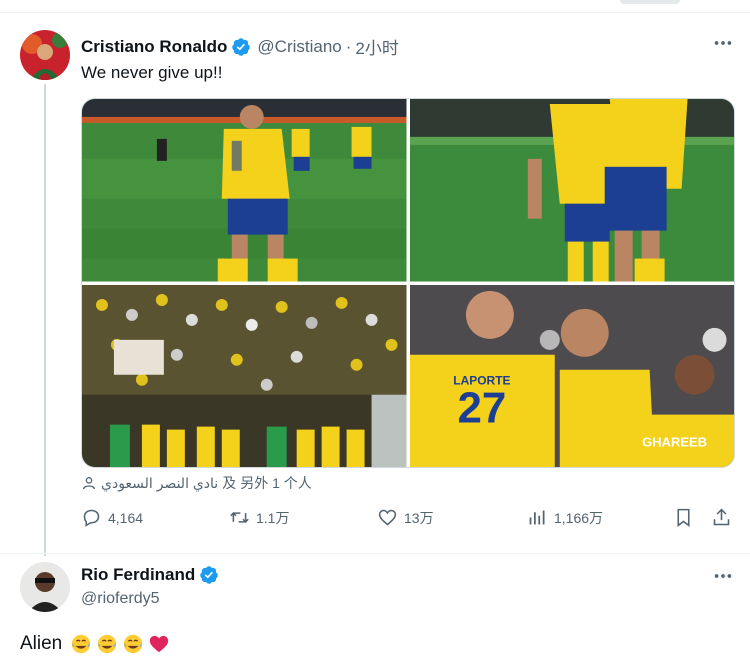 The height and width of the screenshot is (669, 750). I want to click on tagged-people: نادي النصر السعودي 及 另外 1 个人, so click(196, 483).